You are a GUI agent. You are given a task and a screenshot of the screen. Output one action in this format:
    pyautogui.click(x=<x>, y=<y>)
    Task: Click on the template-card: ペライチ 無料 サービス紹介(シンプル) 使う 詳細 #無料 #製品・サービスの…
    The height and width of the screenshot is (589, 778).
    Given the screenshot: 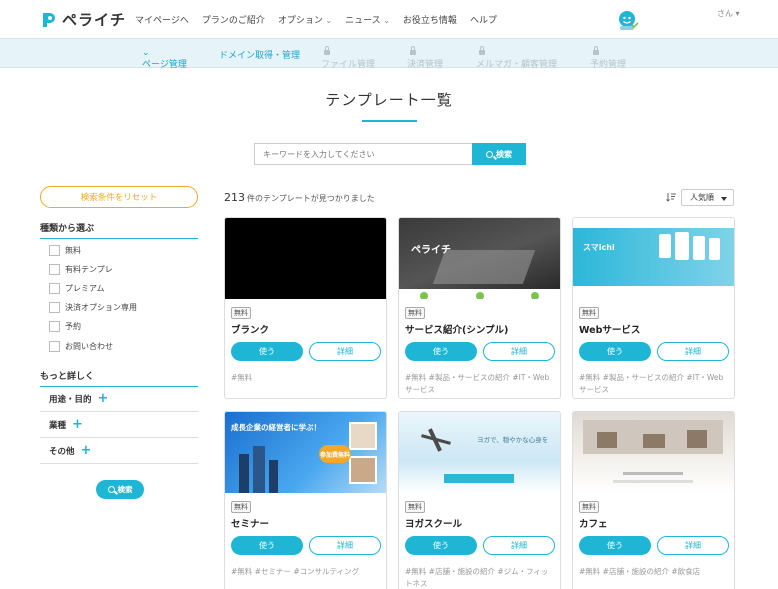 What is the action you would take?
    pyautogui.click(x=479, y=308)
    